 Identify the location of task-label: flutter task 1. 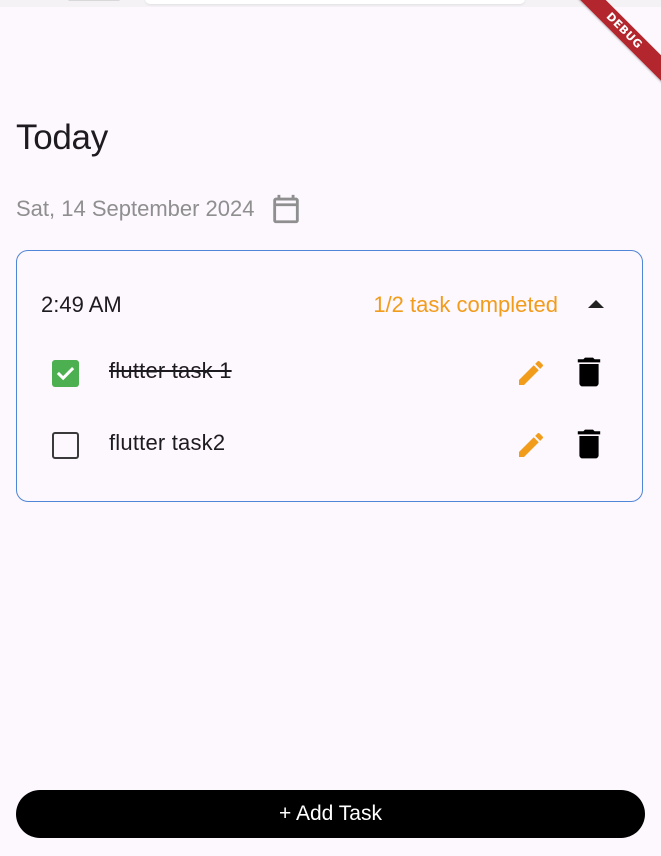
(170, 370).